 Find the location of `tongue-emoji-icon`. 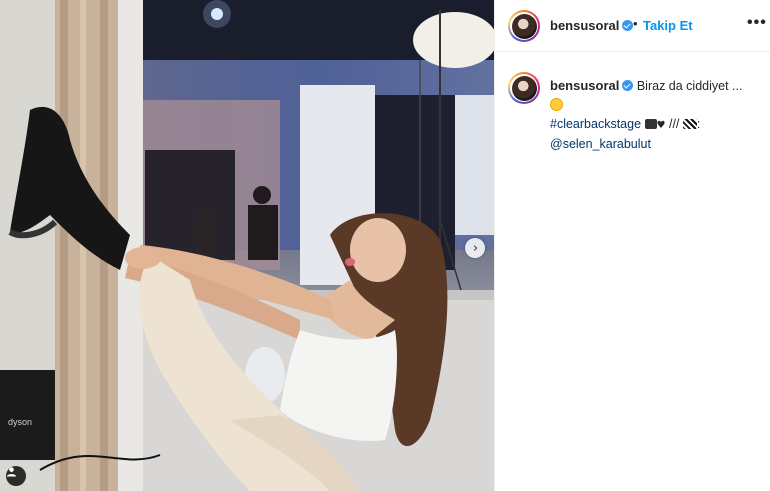

tongue-emoji-icon is located at coordinates (556, 104).